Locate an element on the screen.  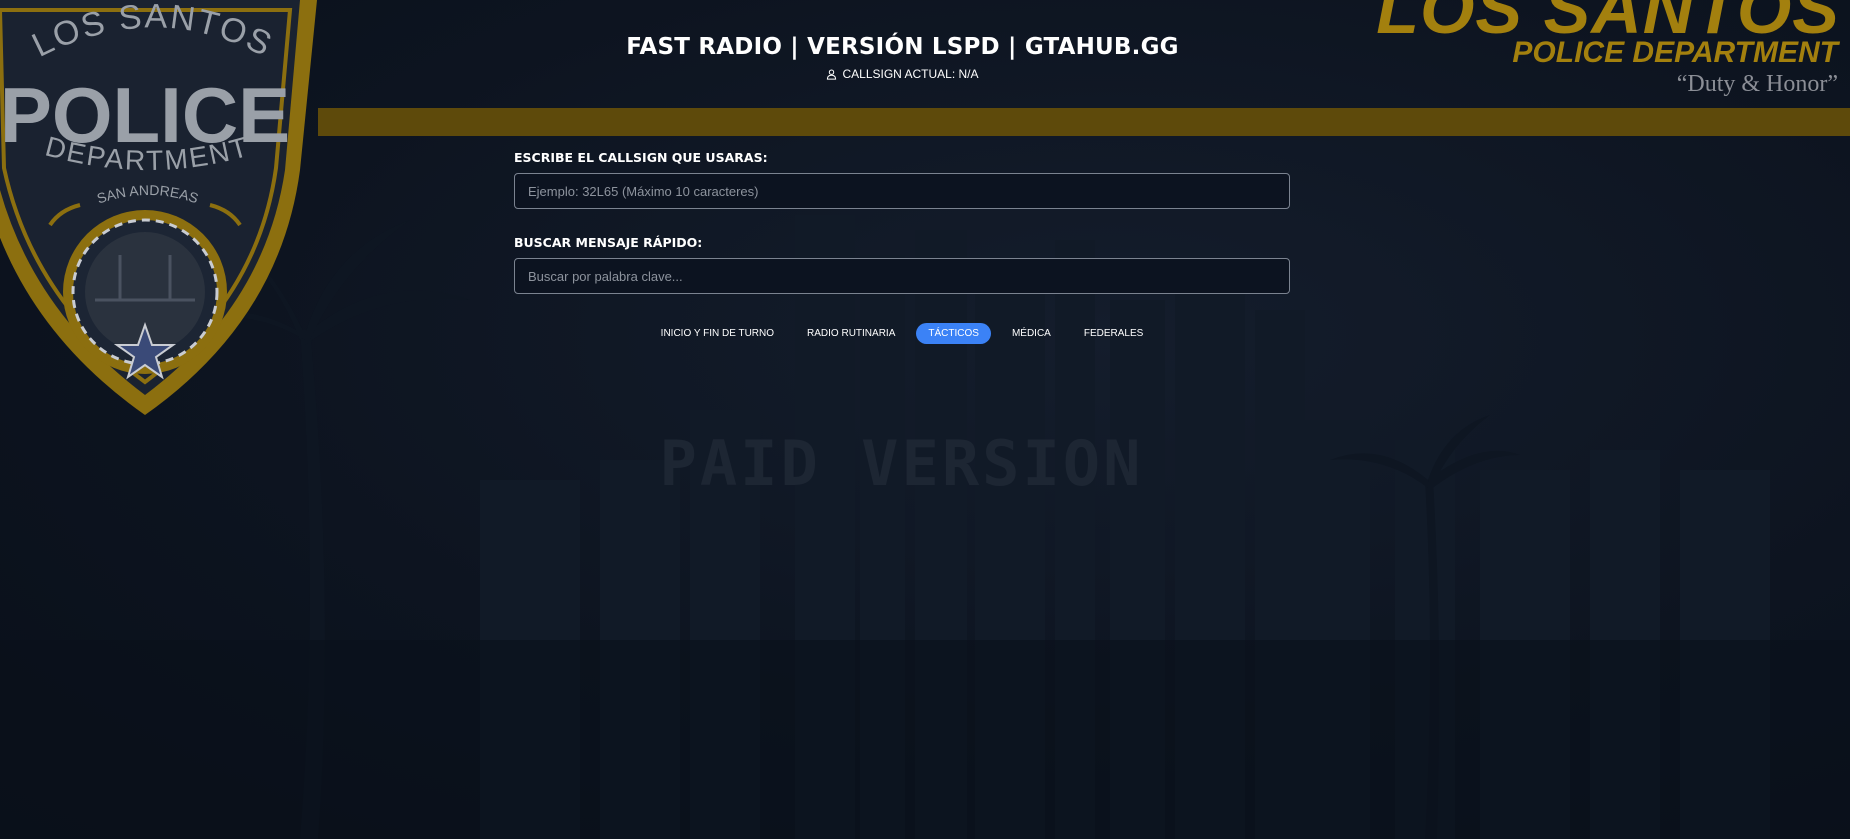
user-icon is located at coordinates (832, 74).